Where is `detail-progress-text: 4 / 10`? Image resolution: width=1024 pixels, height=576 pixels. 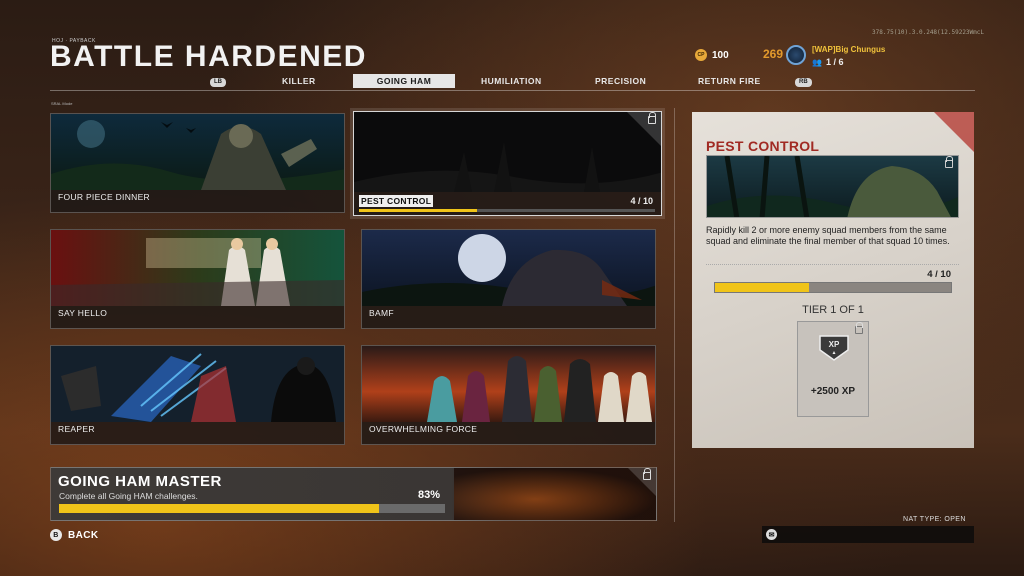
detail-progress-text: 4 / 10 is located at coordinates (939, 274).